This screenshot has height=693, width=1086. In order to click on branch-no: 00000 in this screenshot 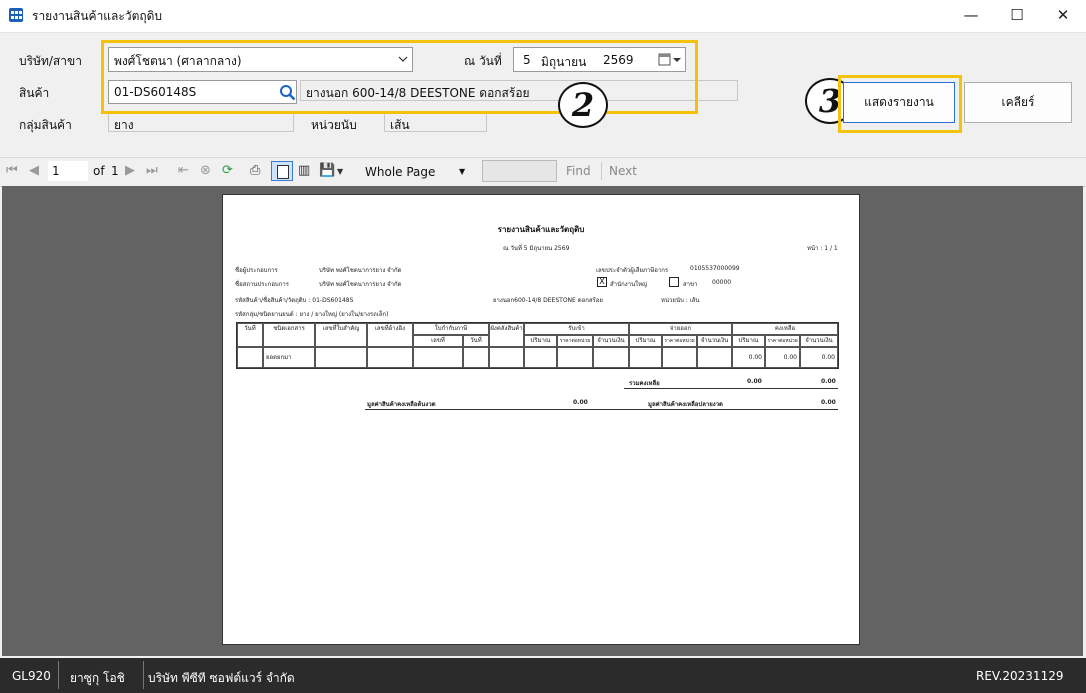, I will do `click(722, 282)`.